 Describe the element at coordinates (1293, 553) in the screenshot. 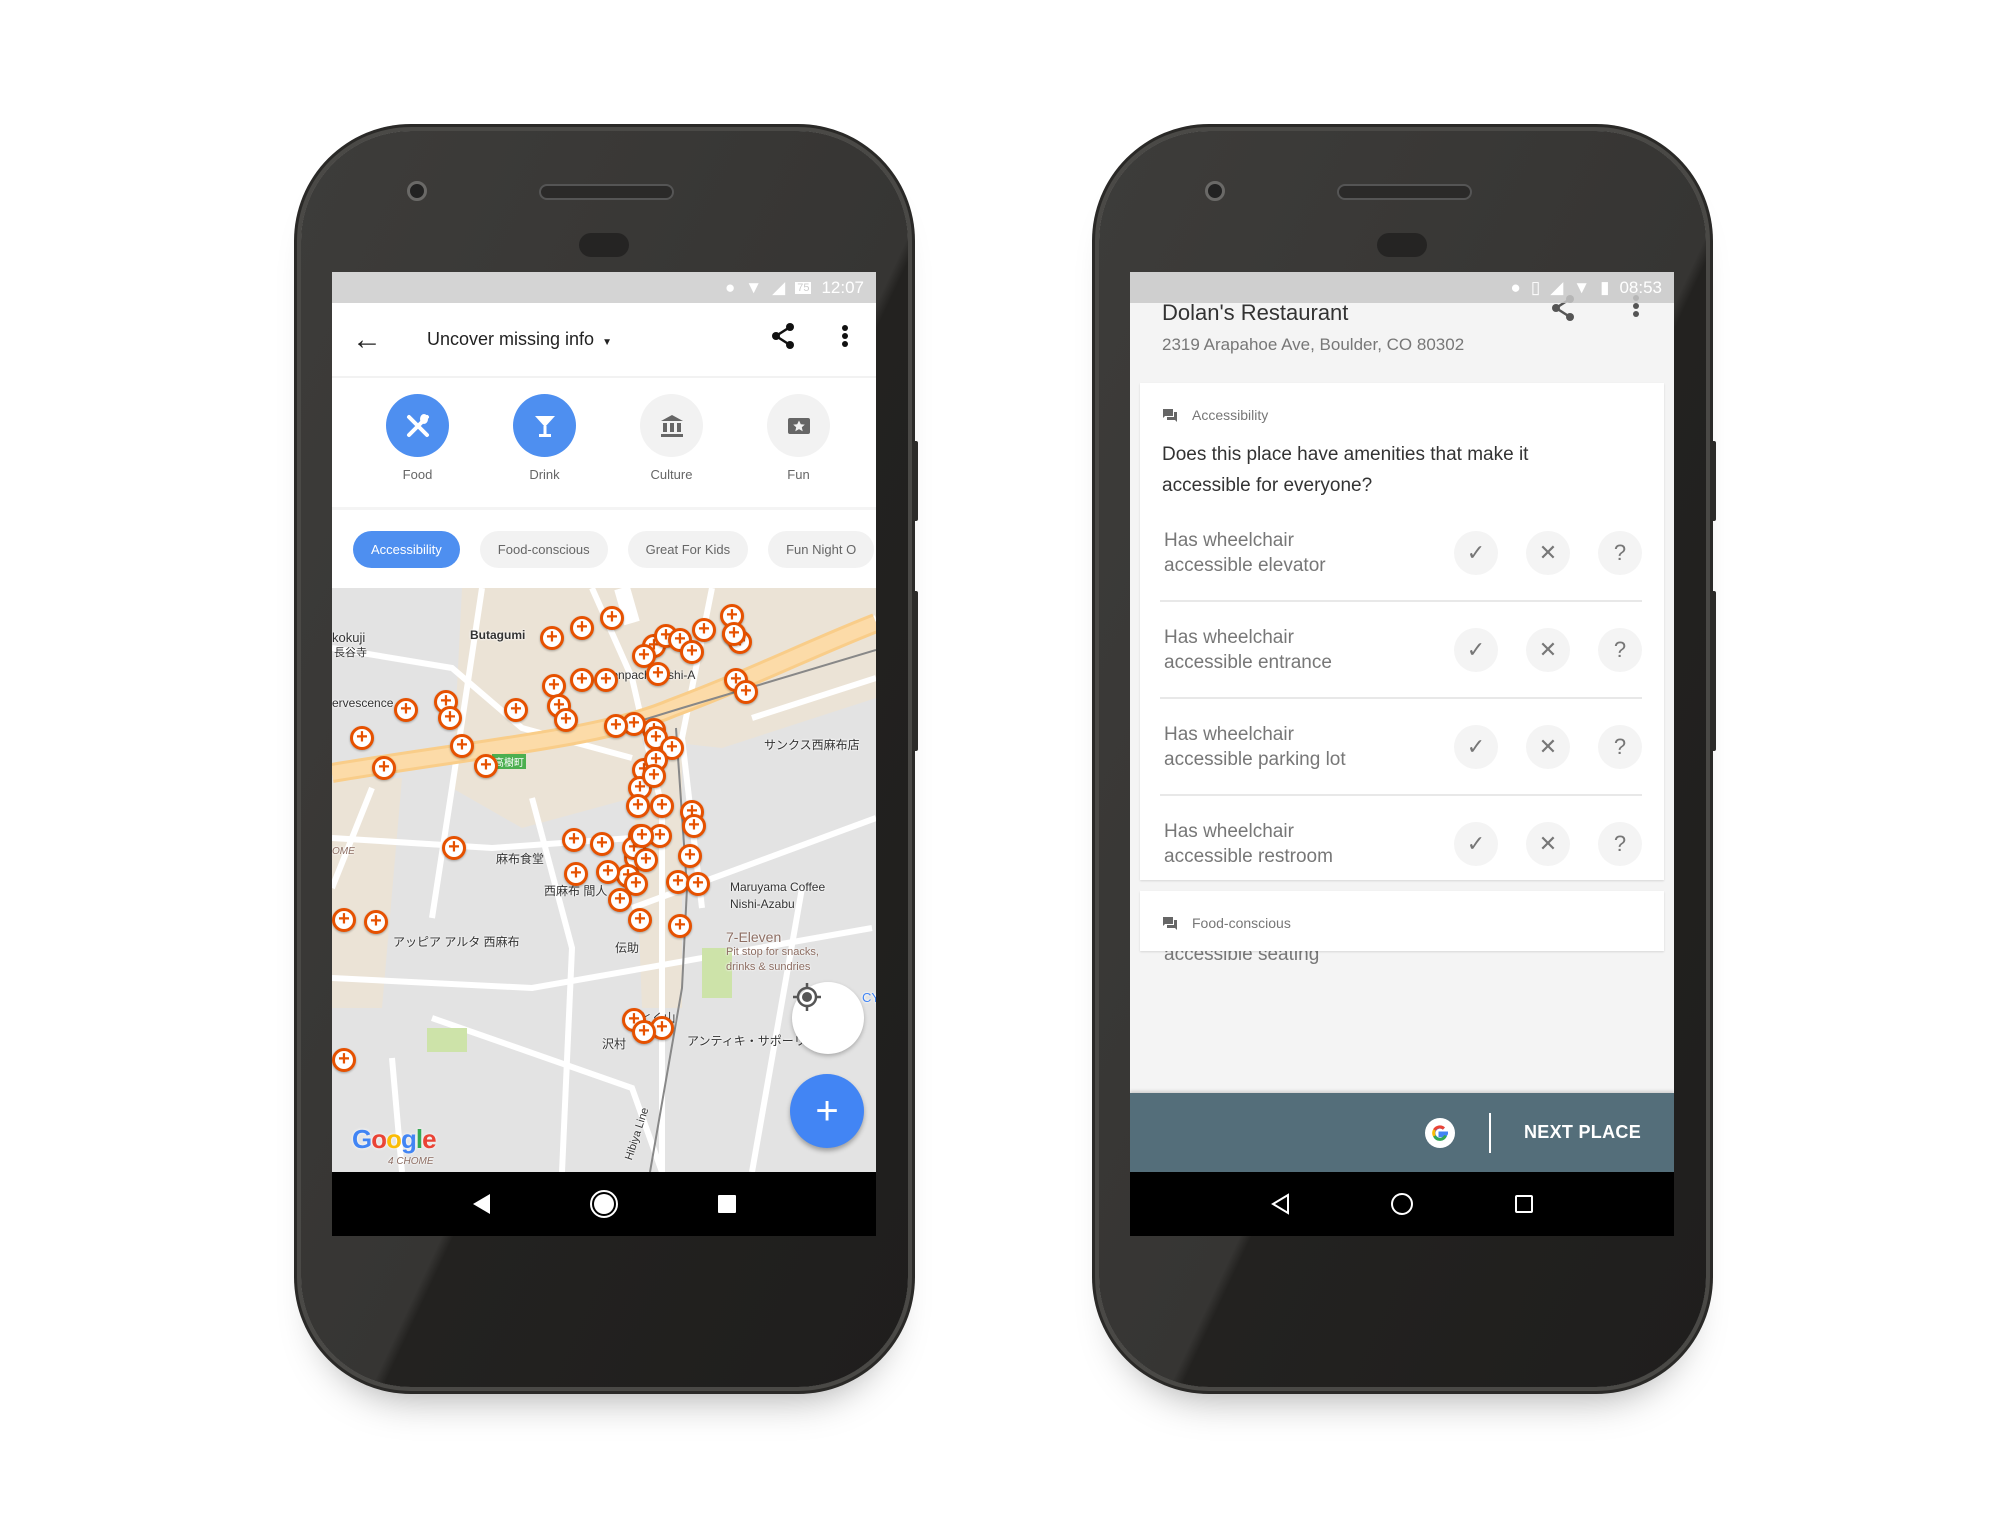

I see `amenity-label: Has wheelchair accessible elevator` at that location.